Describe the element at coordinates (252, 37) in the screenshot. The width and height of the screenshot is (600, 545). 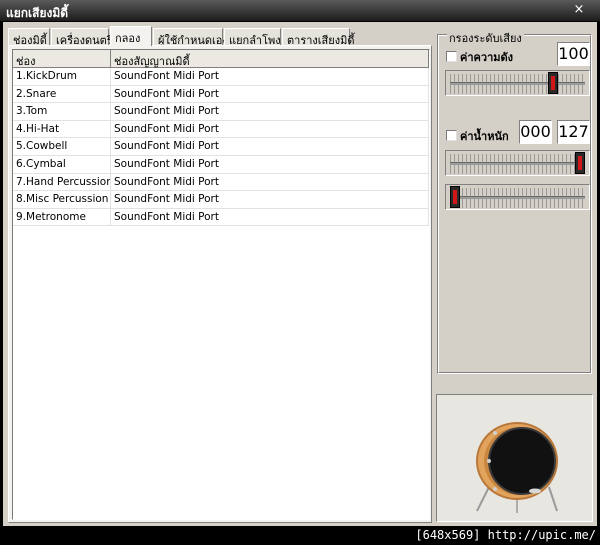
I see `tab-speaker-split: แยกลำโพง` at that location.